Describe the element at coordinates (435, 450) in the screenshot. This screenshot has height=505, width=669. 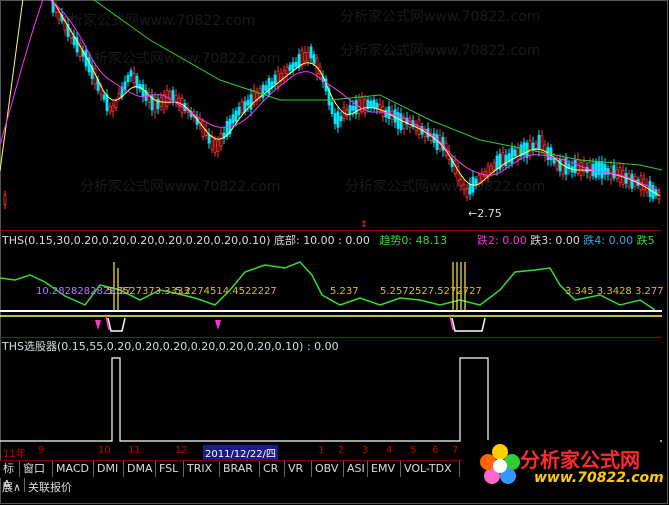
I see `time-label: 6` at that location.